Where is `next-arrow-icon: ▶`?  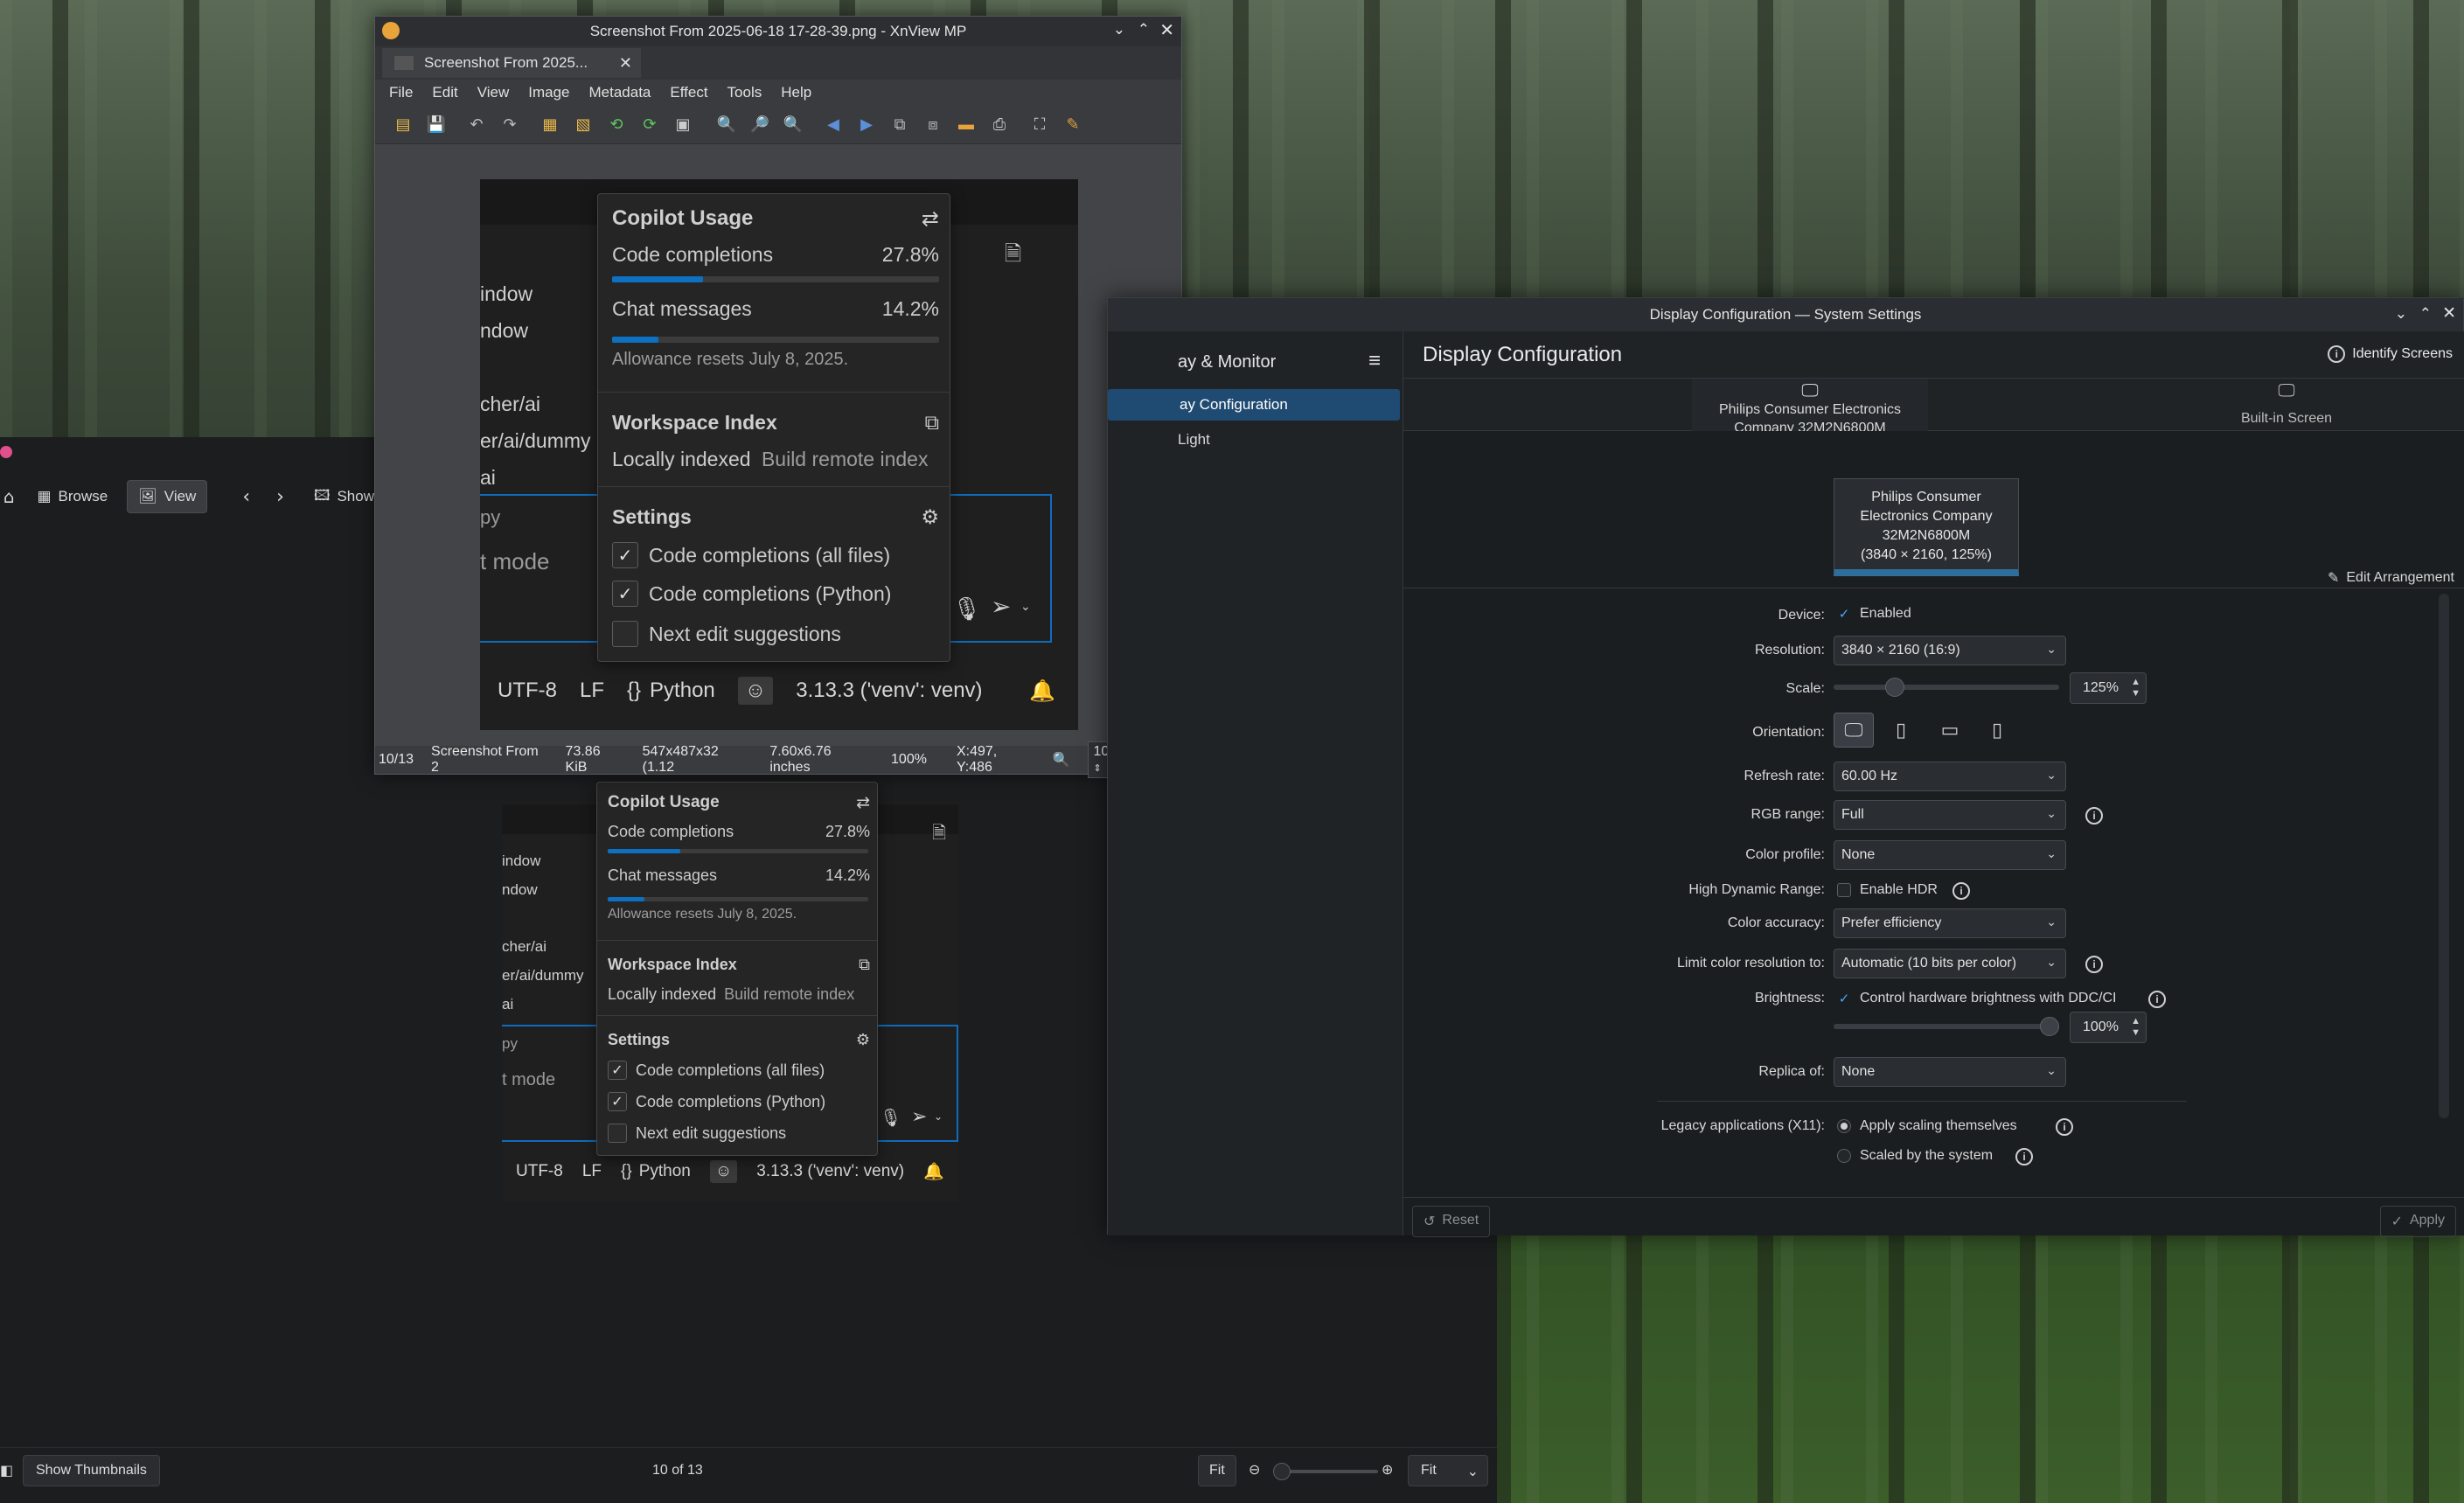 next-arrow-icon: ▶ is located at coordinates (867, 125).